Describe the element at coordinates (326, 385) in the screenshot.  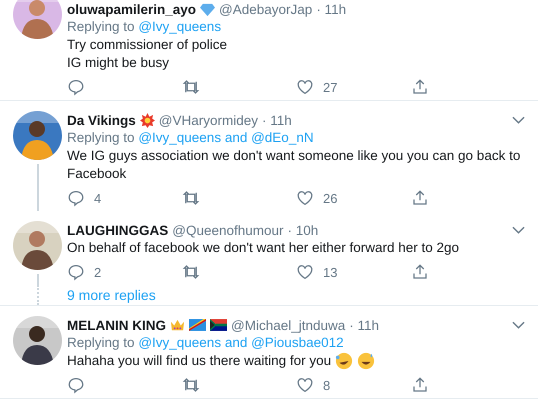
I see `like-count: 8` at that location.